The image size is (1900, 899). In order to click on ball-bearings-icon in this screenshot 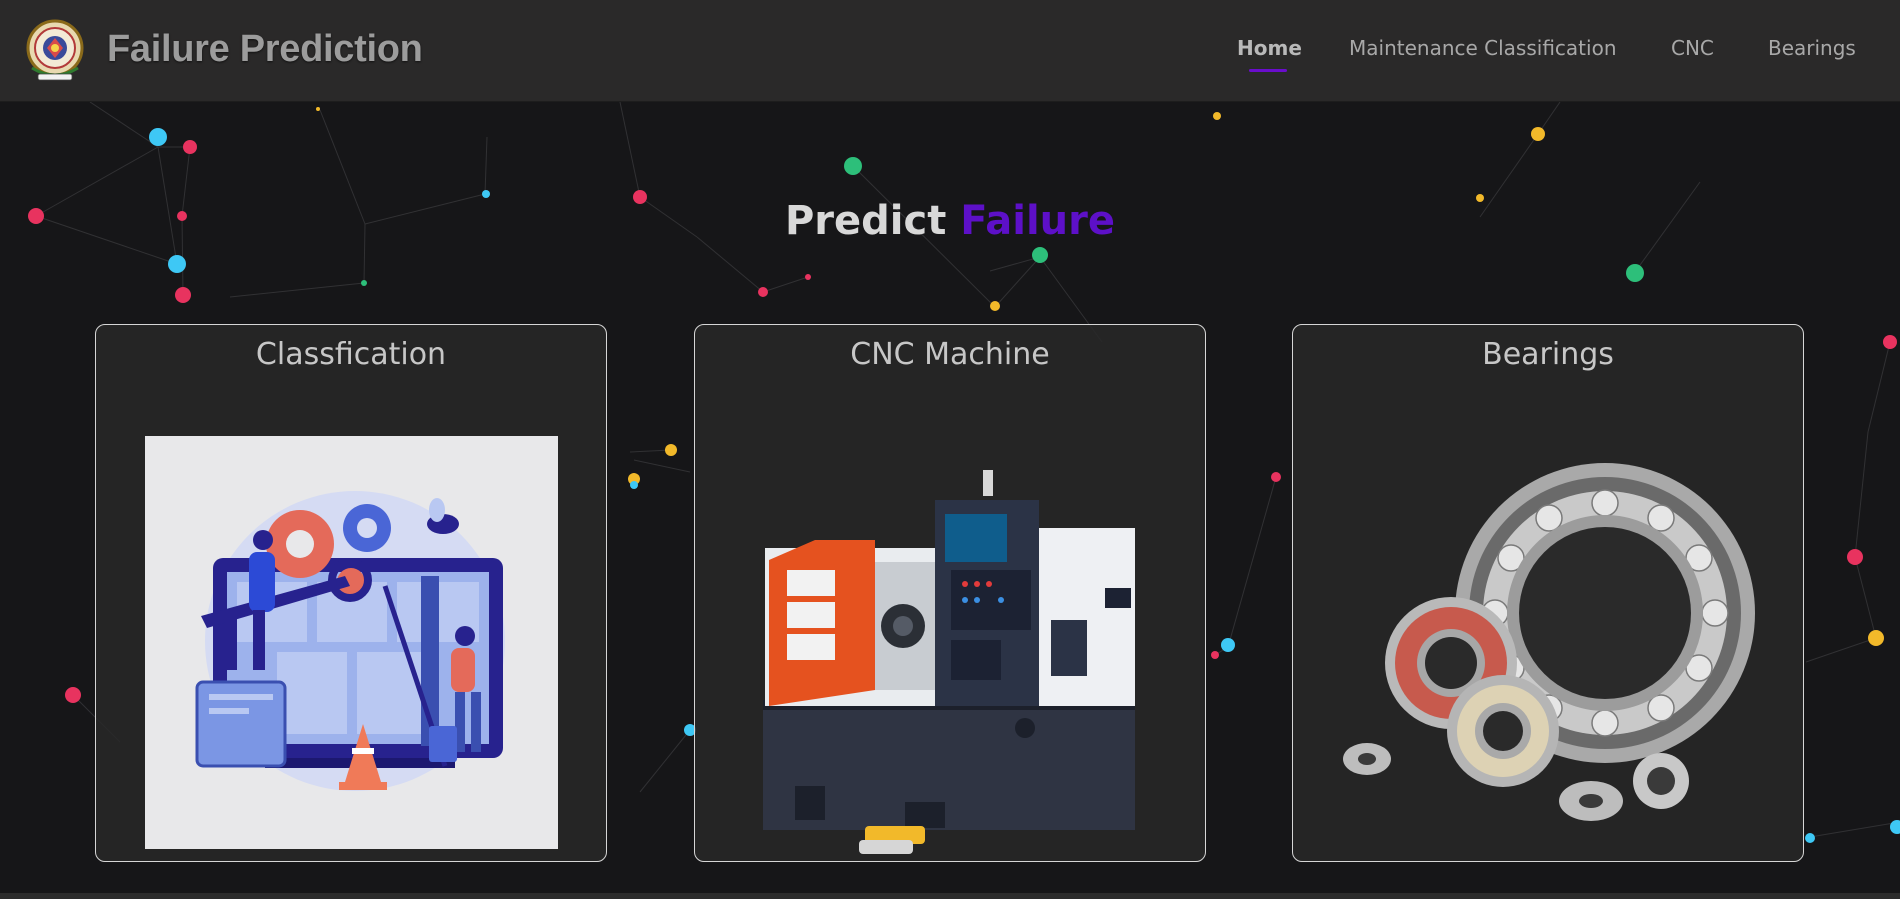, I will do `click(1549, 642)`.